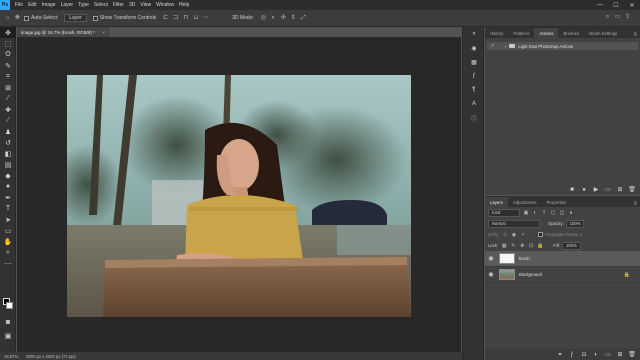  I want to click on lasso-tool-icon: ʘ, so click(8, 54).